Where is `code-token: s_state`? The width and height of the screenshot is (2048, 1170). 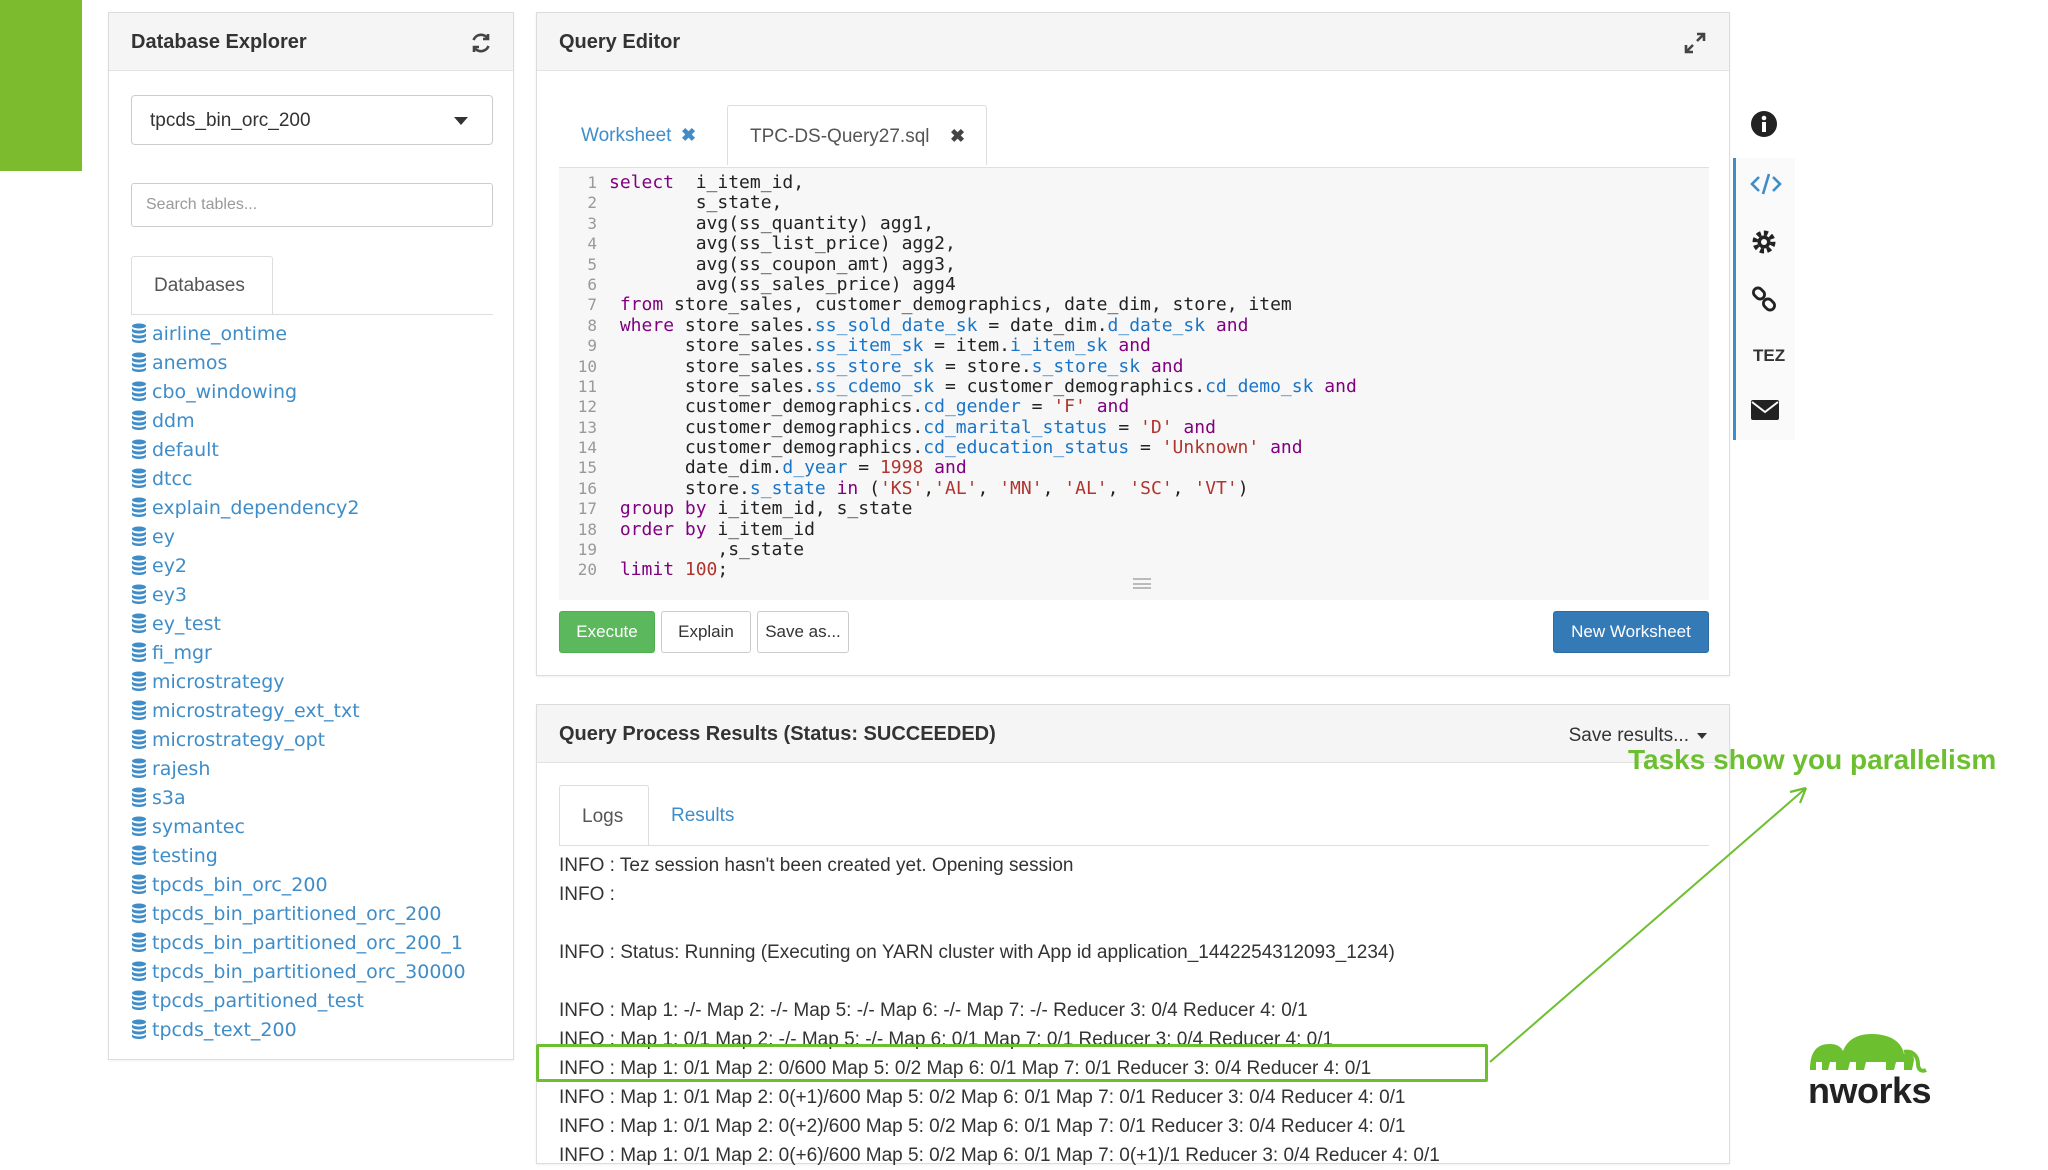
code-token: s_state is located at coordinates (787, 488).